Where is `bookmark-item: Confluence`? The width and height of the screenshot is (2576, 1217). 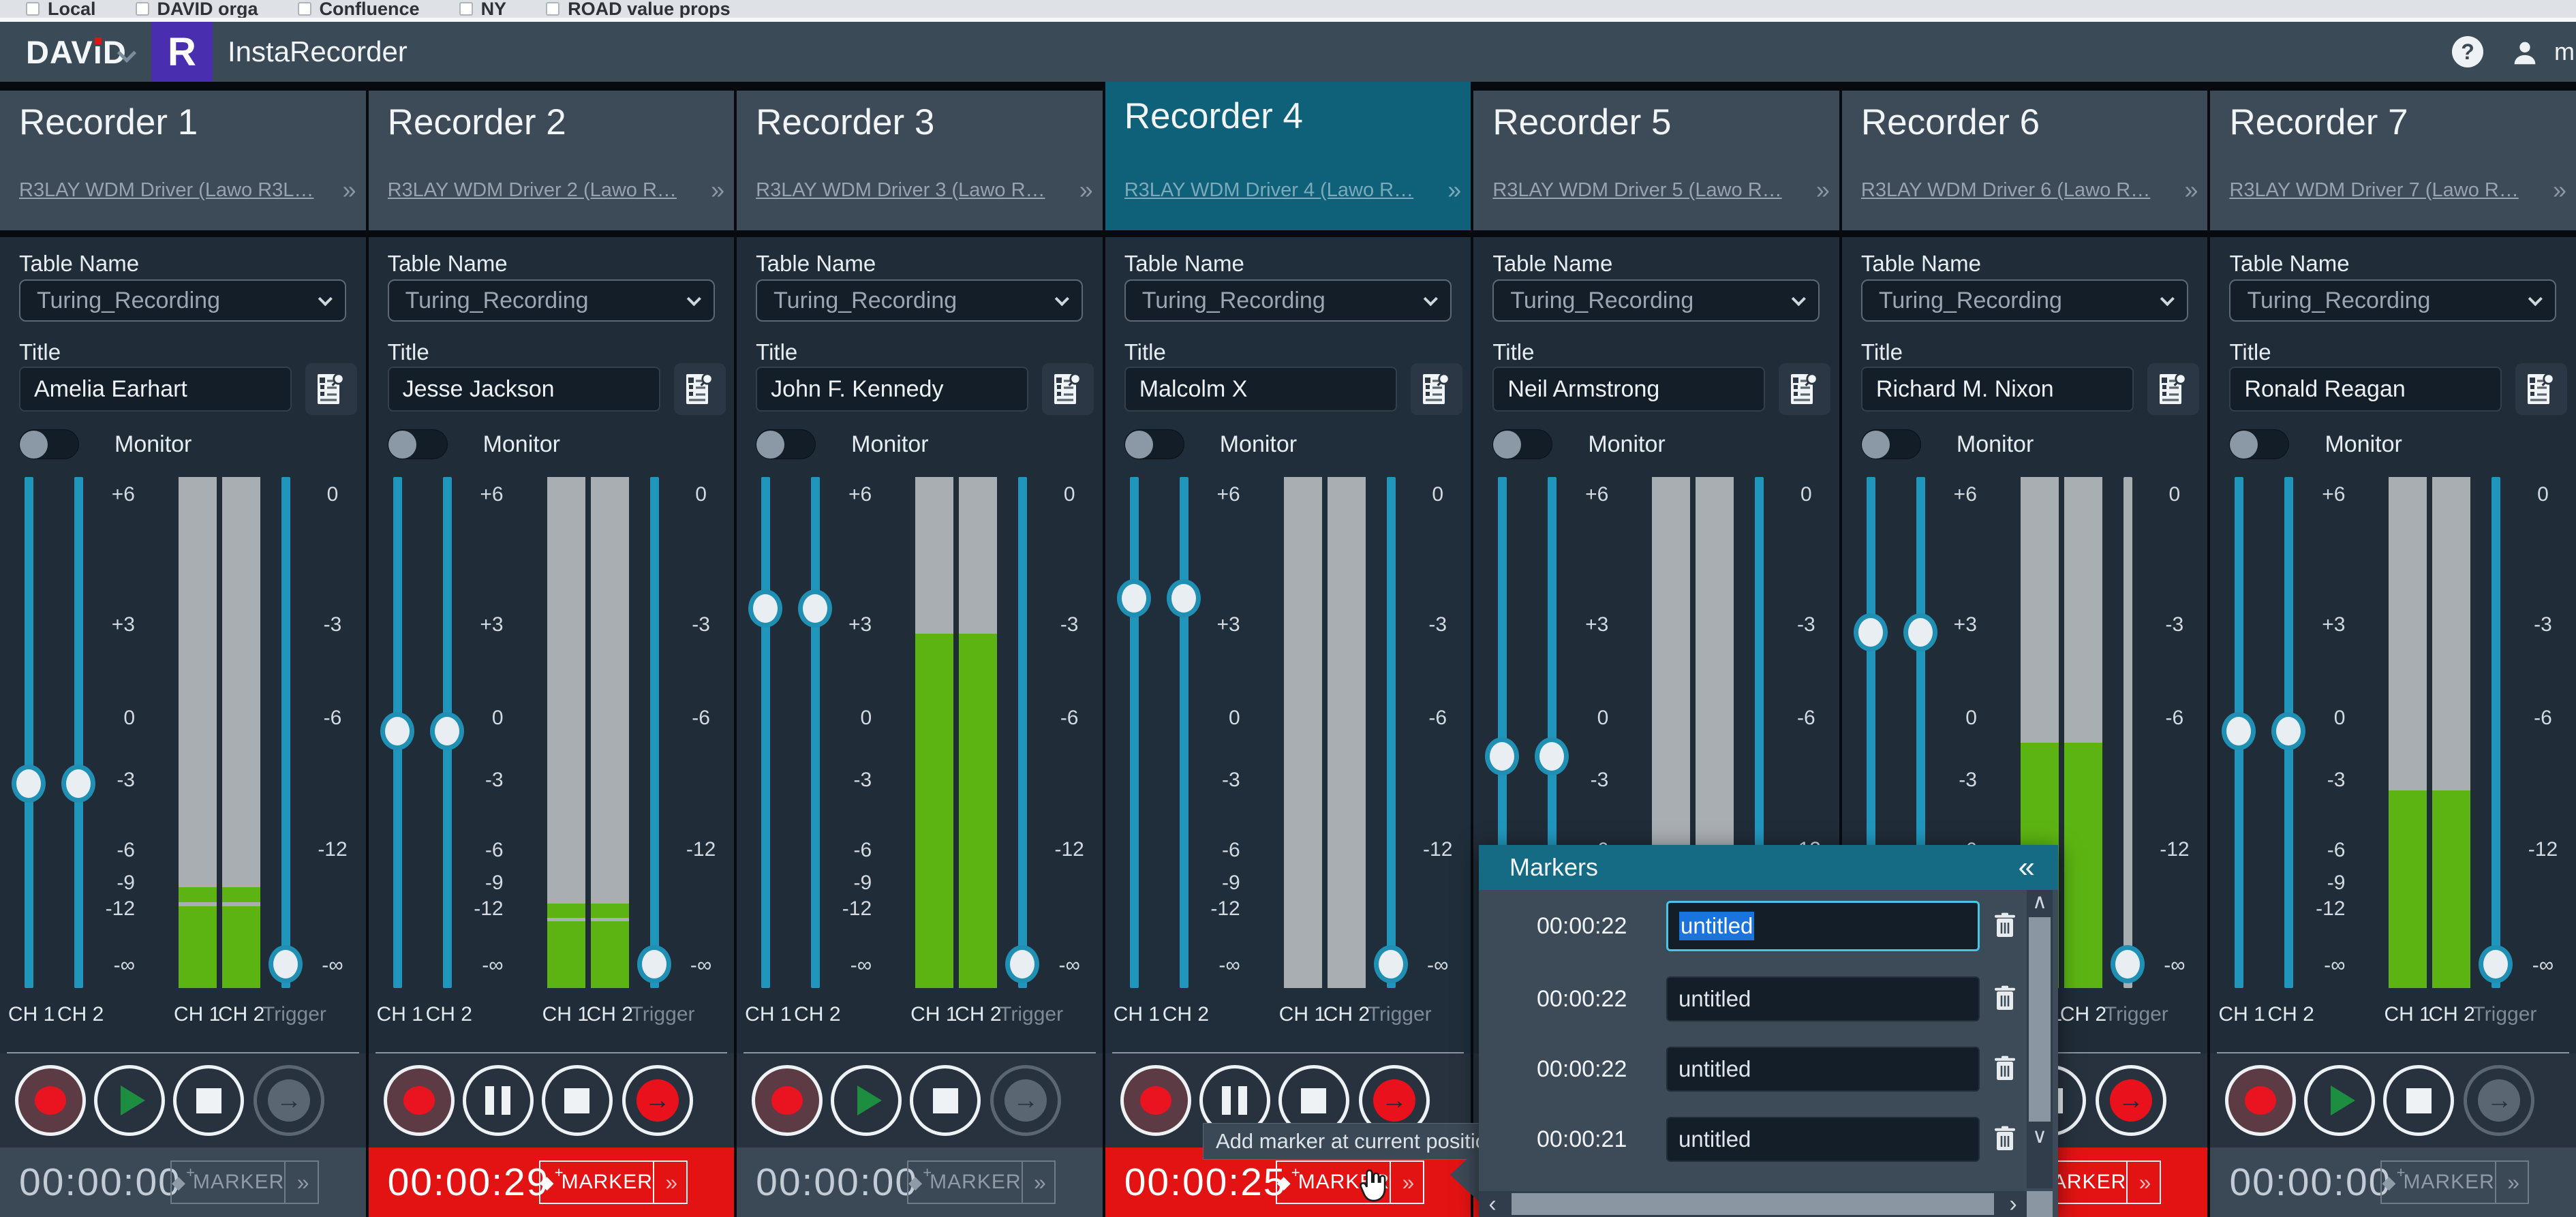 bookmark-item: Confluence is located at coordinates (358, 9).